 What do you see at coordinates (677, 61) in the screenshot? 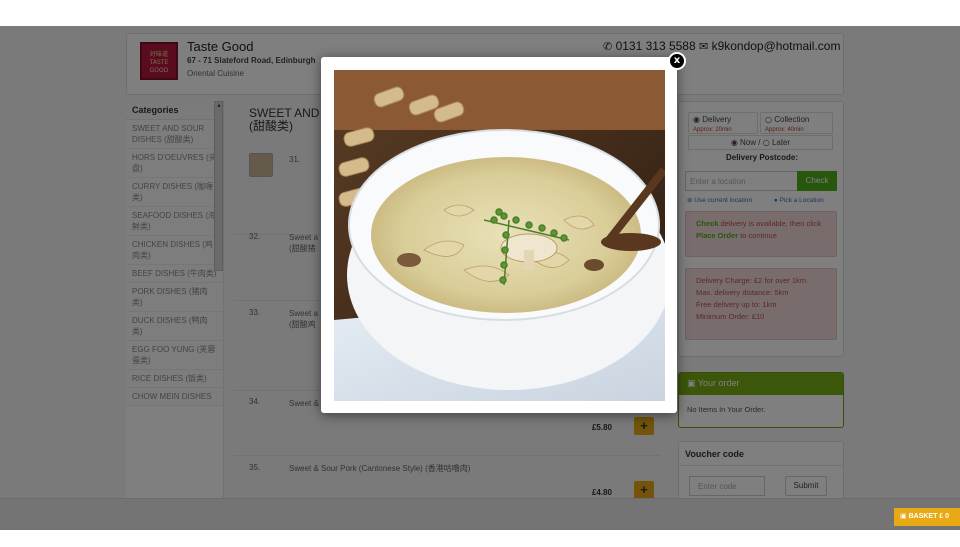
I see `close-icon: x` at bounding box center [677, 61].